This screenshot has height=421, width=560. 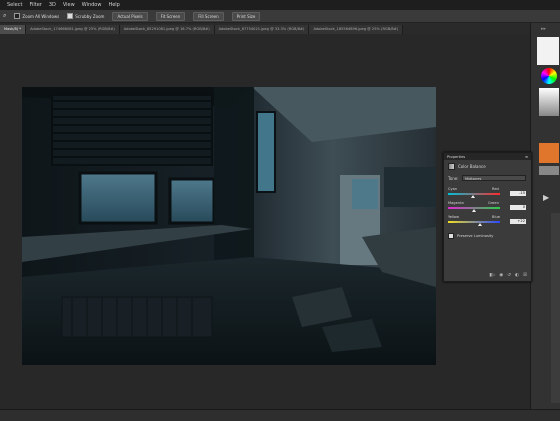 I want to click on zoom-all-windows-label: Zoom All Windows, so click(x=41, y=16).